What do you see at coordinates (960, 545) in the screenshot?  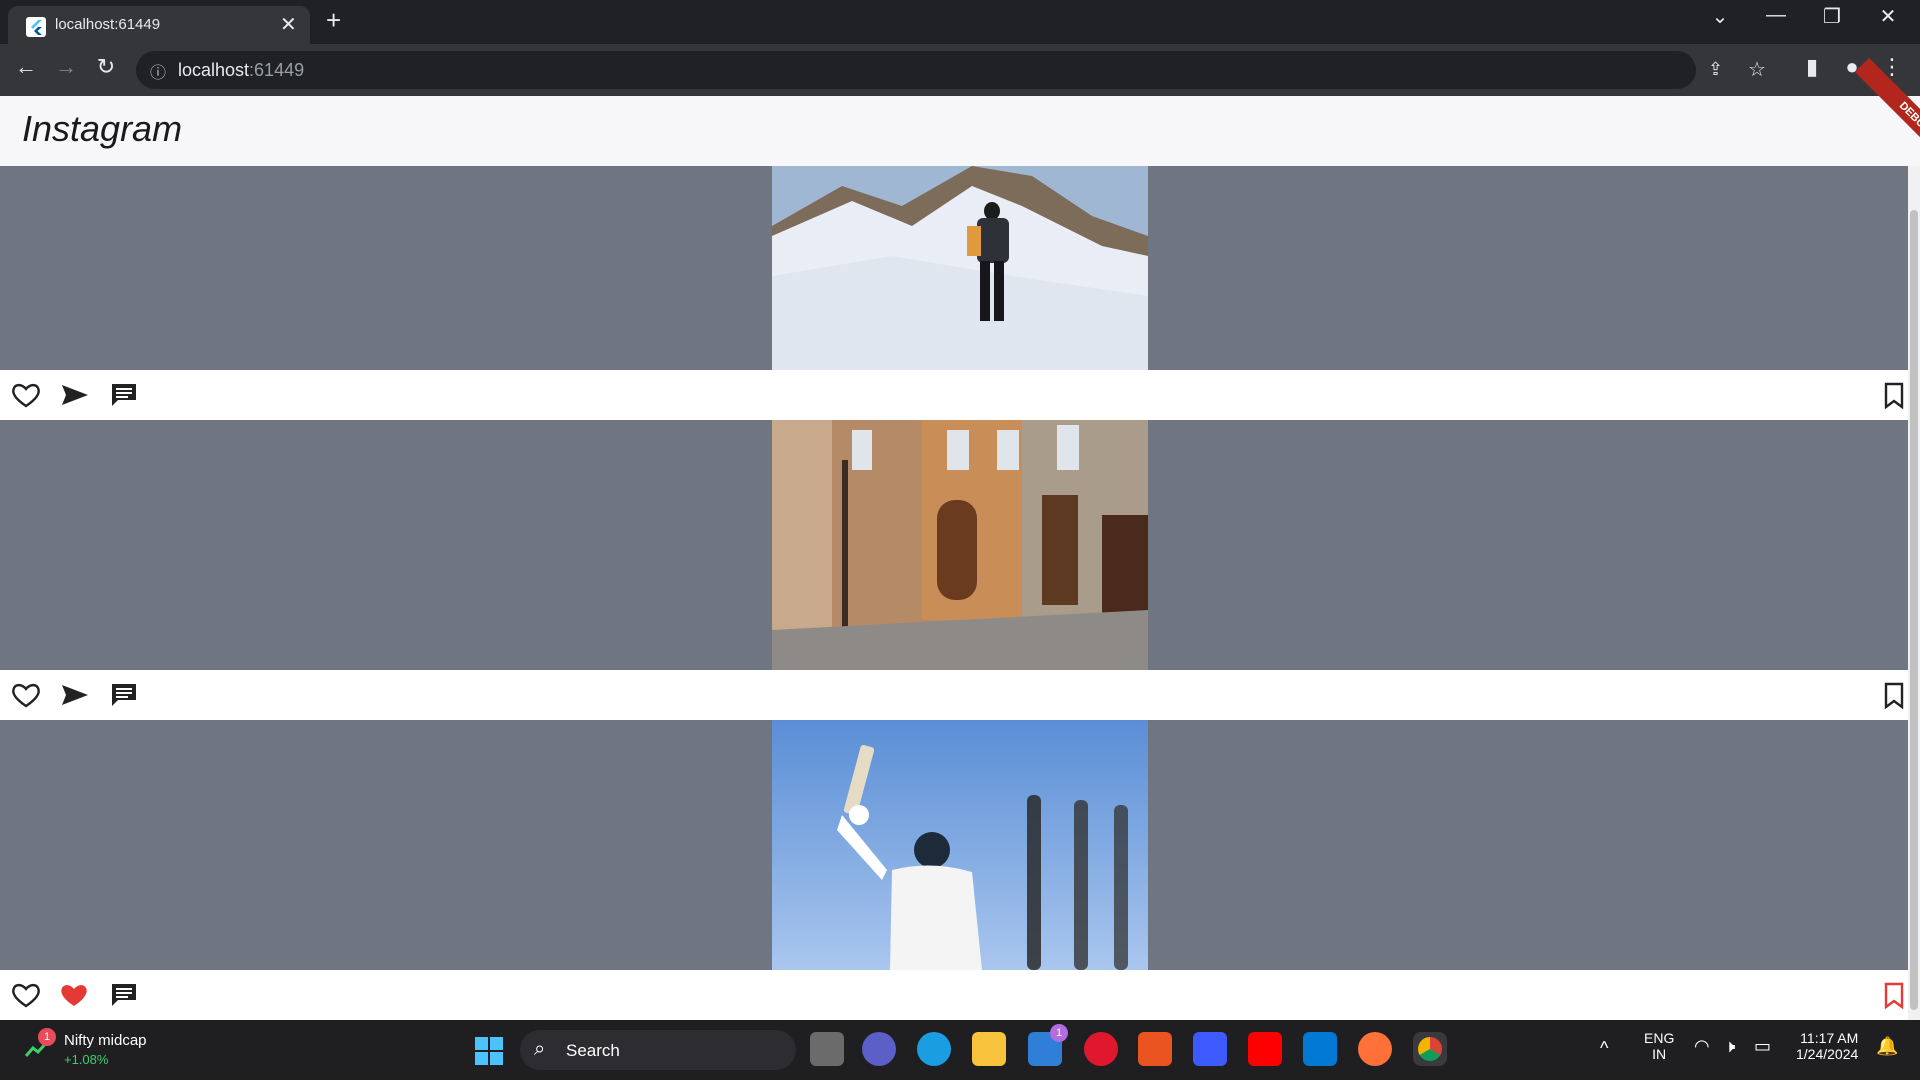 I see `post-image-street` at bounding box center [960, 545].